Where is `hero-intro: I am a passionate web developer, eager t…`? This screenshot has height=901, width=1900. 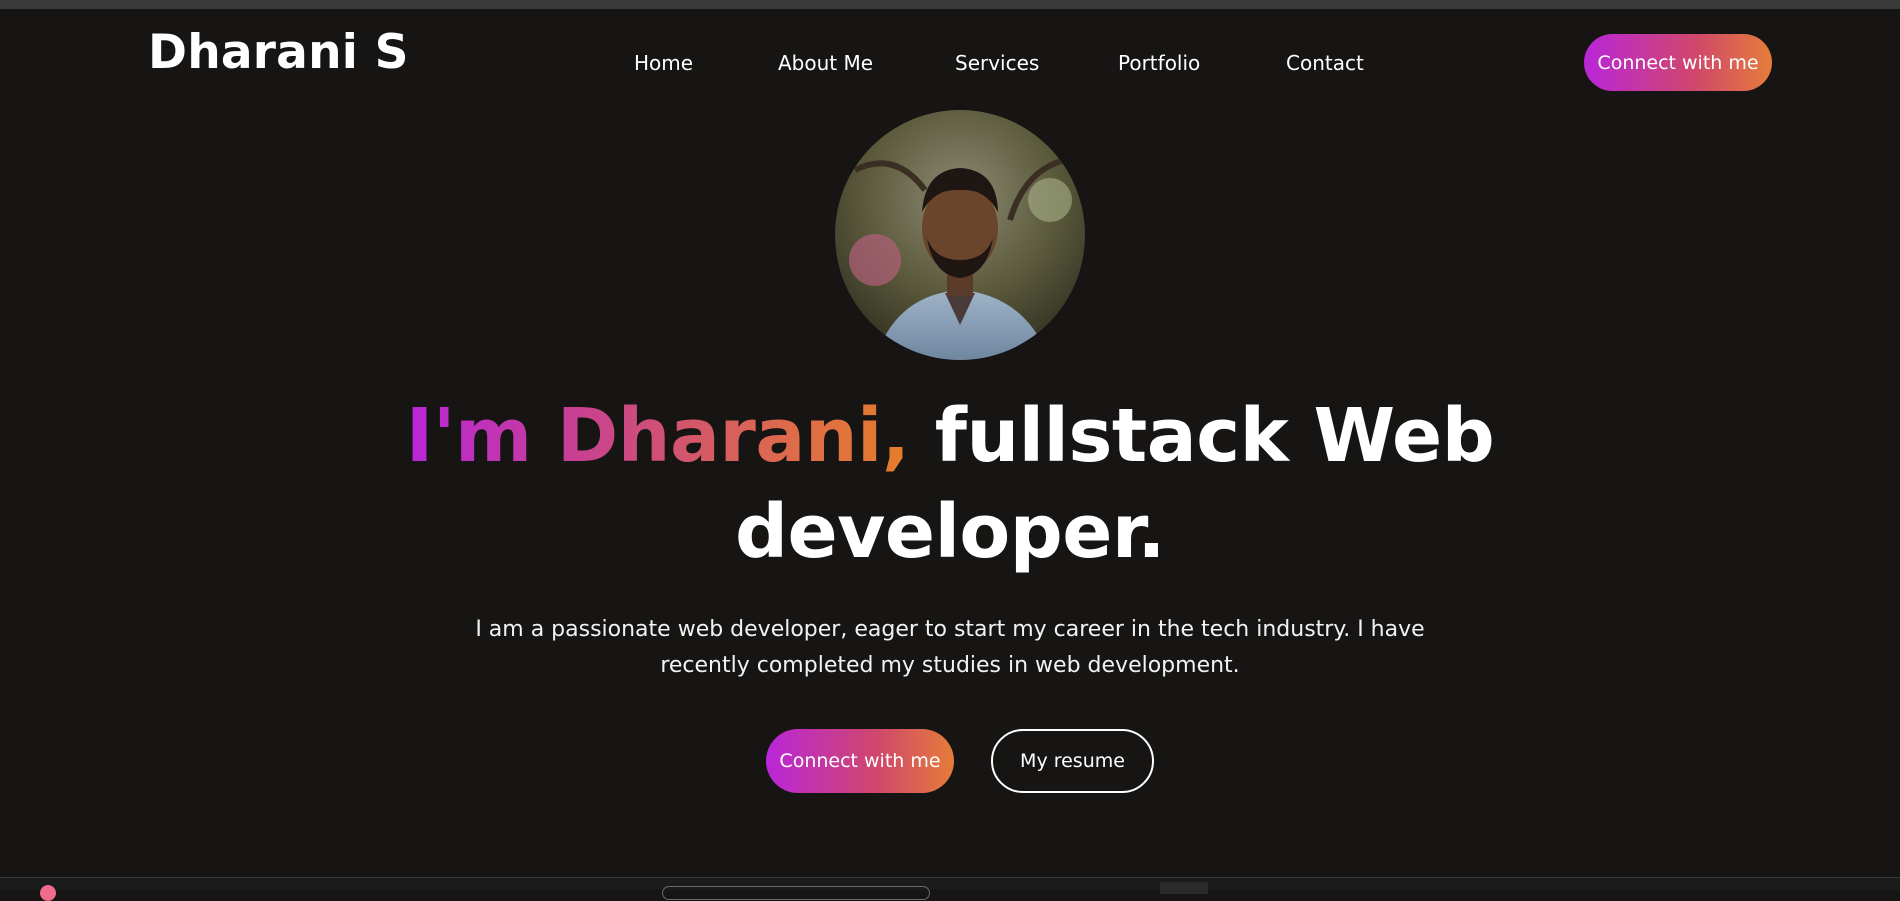 hero-intro: I am a passionate web developer, eager t… is located at coordinates (950, 648).